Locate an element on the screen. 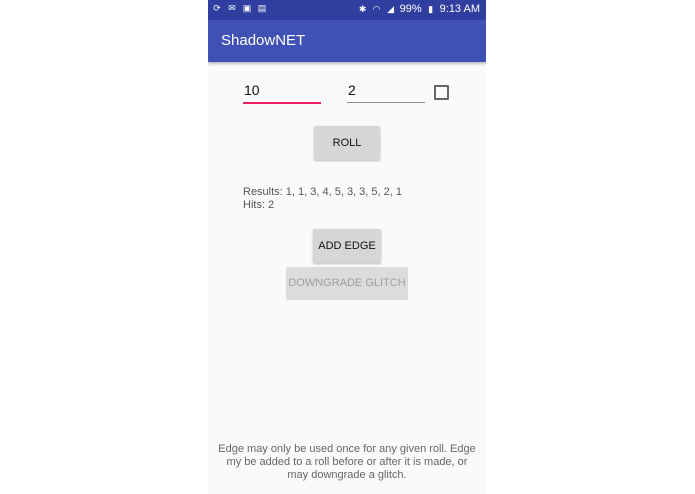 The image size is (695, 494). signal-icon: ◢ is located at coordinates (391, 9).